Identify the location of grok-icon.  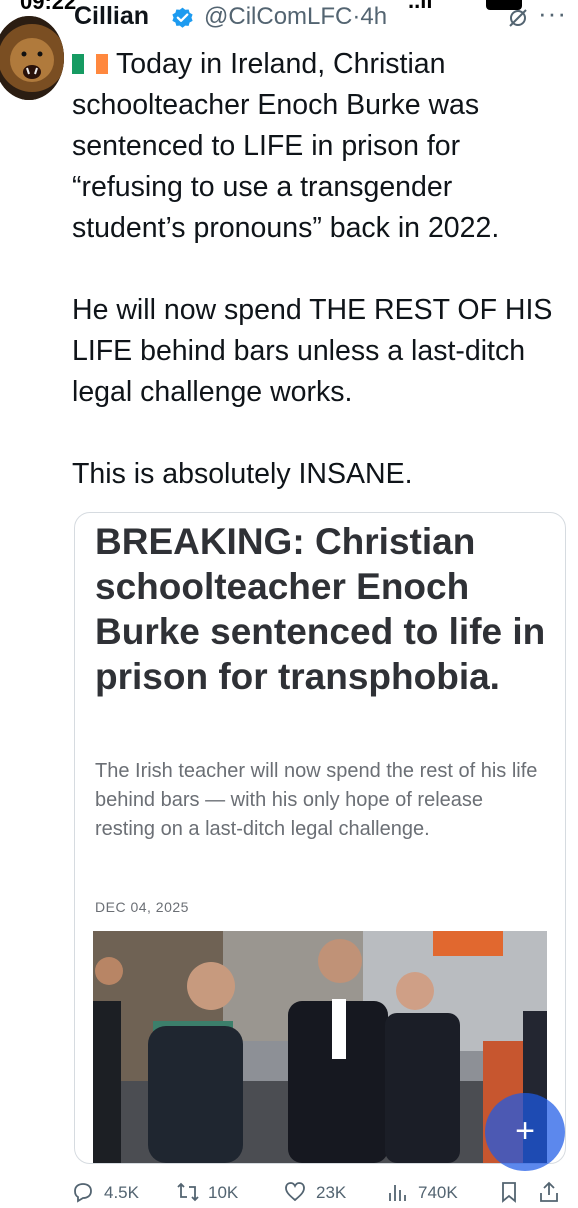
(518, 18).